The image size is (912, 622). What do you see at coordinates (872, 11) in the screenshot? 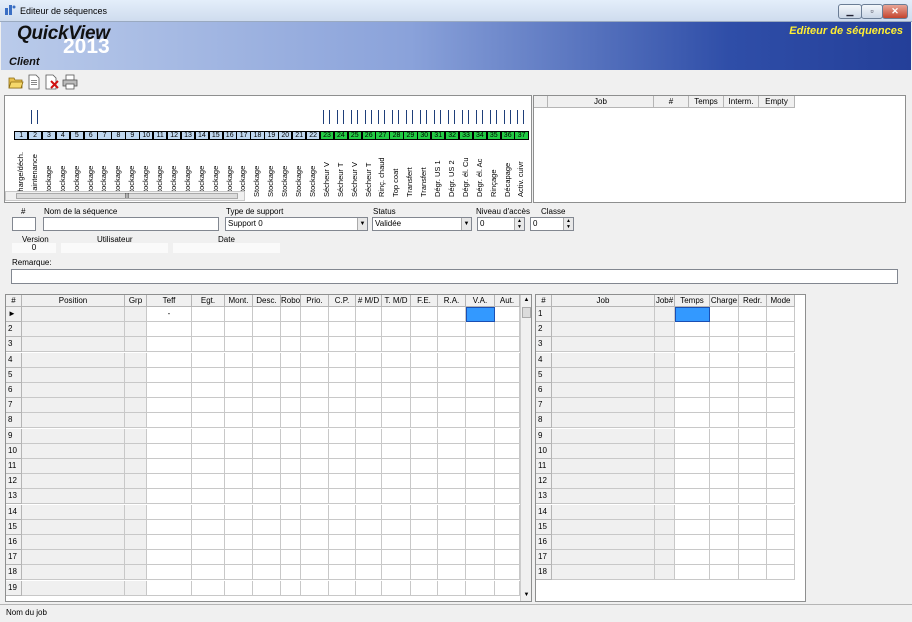
I see `maximize-button: ▫` at bounding box center [872, 11].